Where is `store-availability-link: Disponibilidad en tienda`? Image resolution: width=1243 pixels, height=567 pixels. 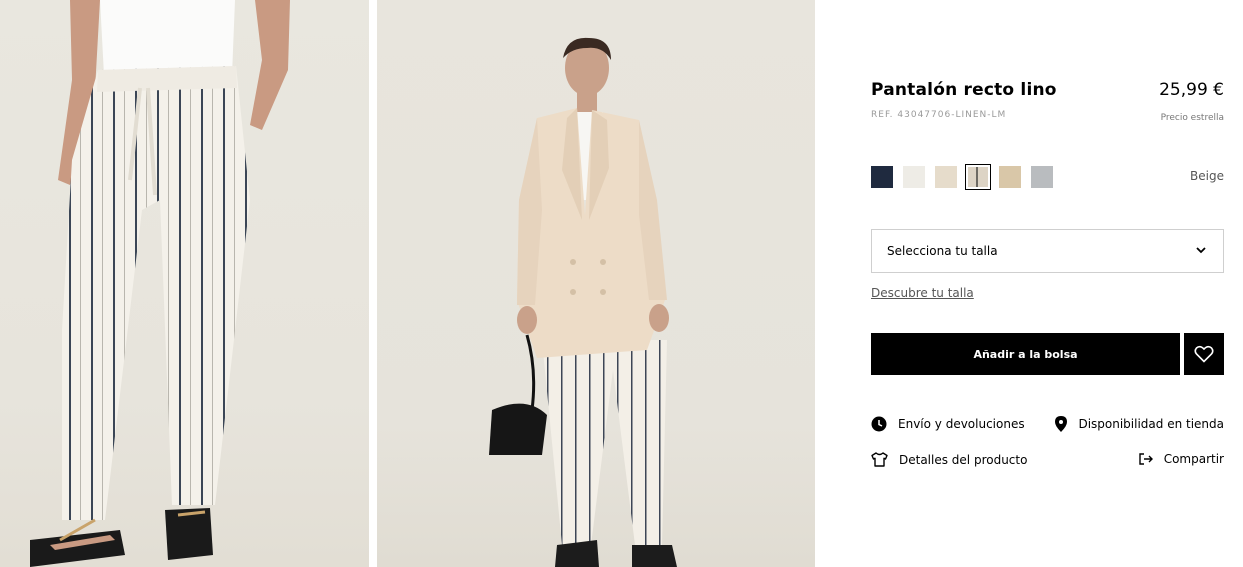
store-availability-link: Disponibilidad en tienda is located at coordinates (1139, 424).